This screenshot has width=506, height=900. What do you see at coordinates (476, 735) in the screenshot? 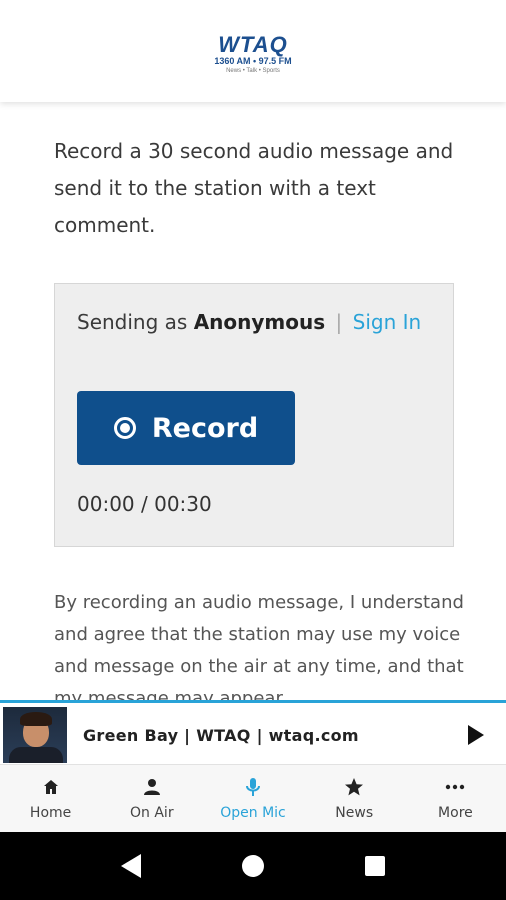
I see `play-icon` at bounding box center [476, 735].